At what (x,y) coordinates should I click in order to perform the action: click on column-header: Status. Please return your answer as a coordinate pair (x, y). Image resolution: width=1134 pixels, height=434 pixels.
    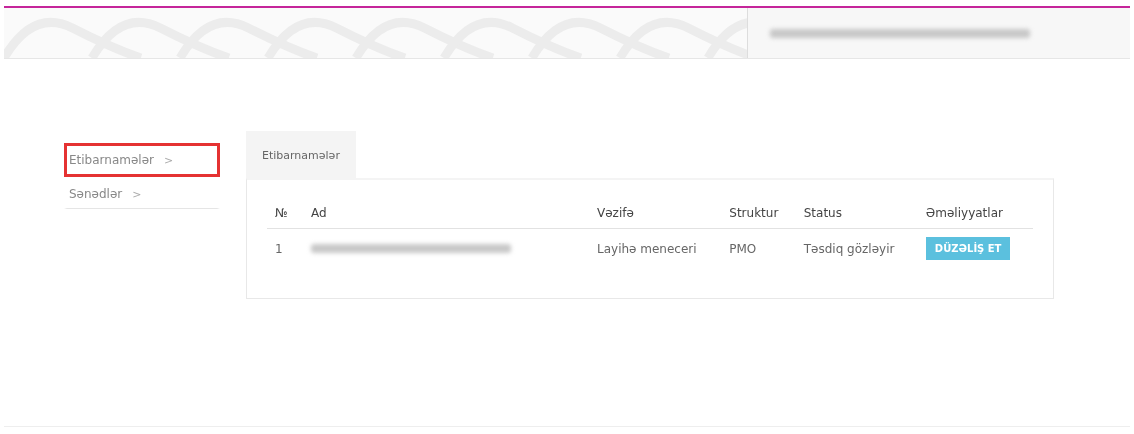
    Looking at the image, I should click on (822, 213).